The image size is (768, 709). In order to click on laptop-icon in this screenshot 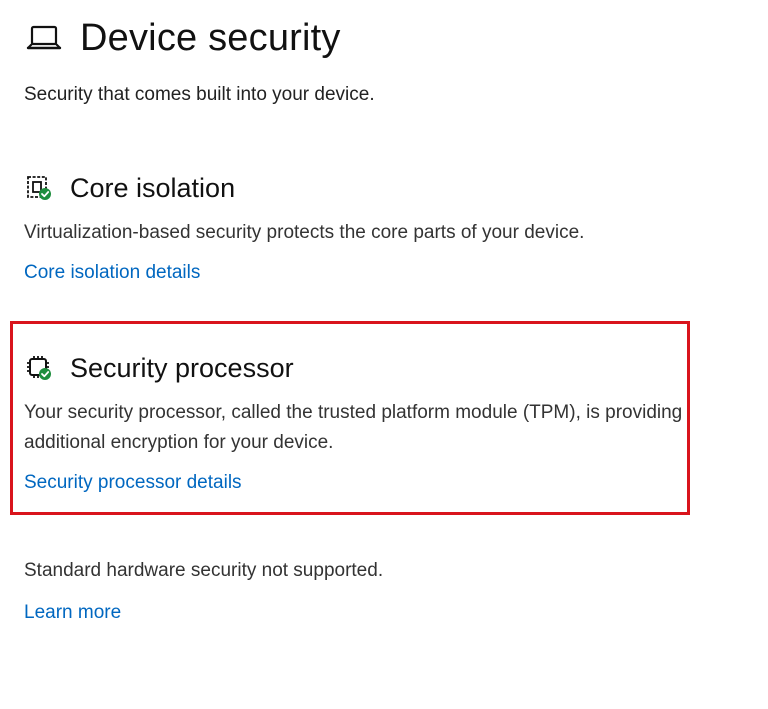, I will do `click(44, 38)`.